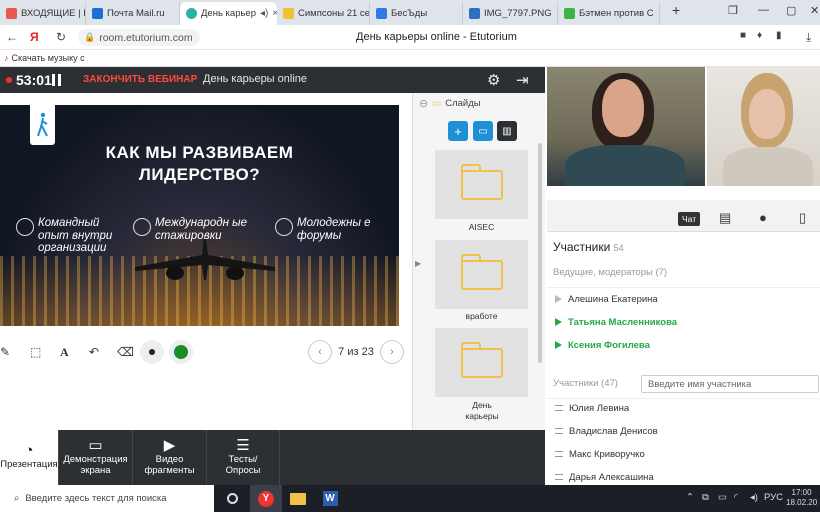 This screenshot has height=512, width=820. Describe the element at coordinates (152, 352) in the screenshot. I see `brush-size-button` at that location.